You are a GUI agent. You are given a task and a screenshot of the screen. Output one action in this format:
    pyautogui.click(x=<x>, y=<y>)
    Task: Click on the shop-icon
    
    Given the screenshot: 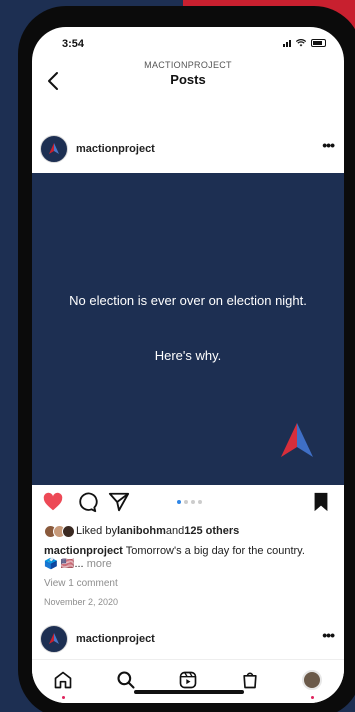 What is the action you would take?
    pyautogui.click(x=250, y=680)
    